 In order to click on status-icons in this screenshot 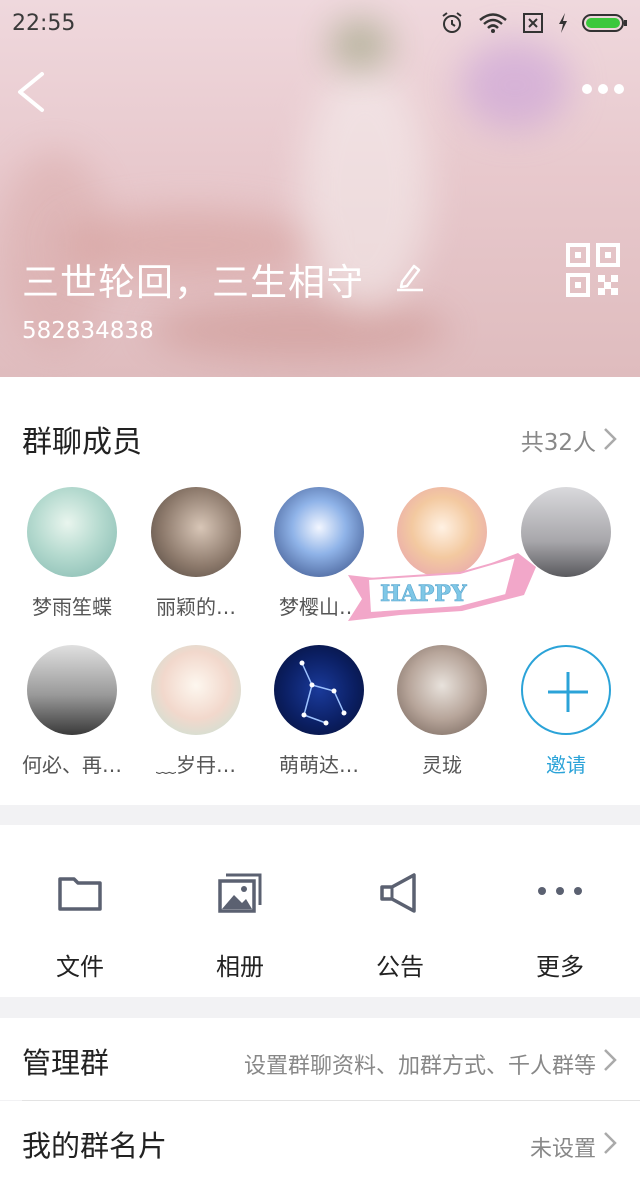, I will do `click(534, 23)`.